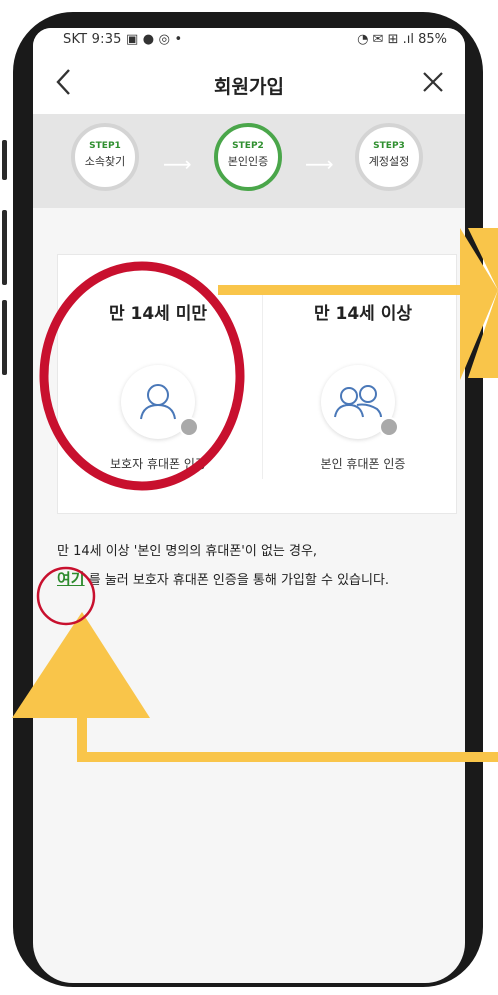 Image resolution: width=498 pixels, height=995 pixels. I want to click on volume-up-button, so click(4, 160).